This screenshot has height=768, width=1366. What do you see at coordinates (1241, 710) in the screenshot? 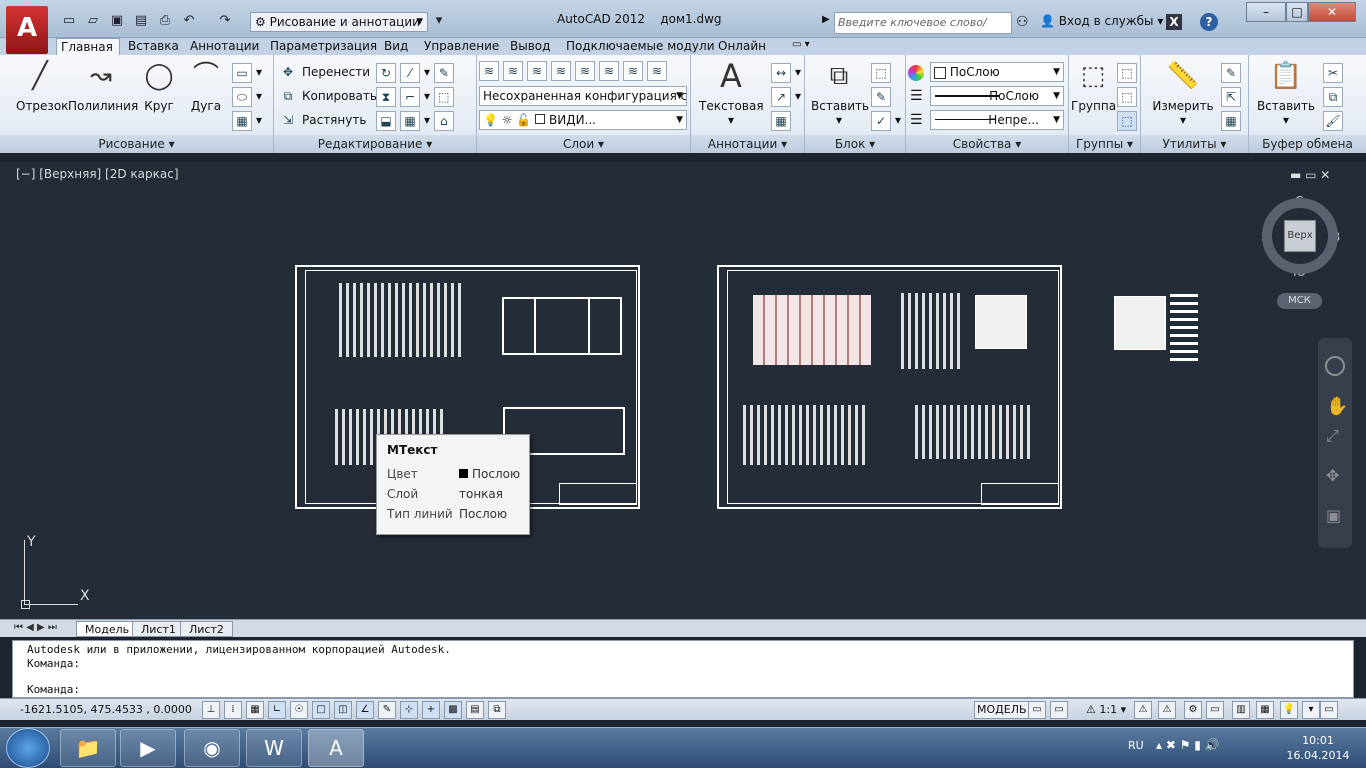
I see `hardware-accel-icon: ▥` at bounding box center [1241, 710].